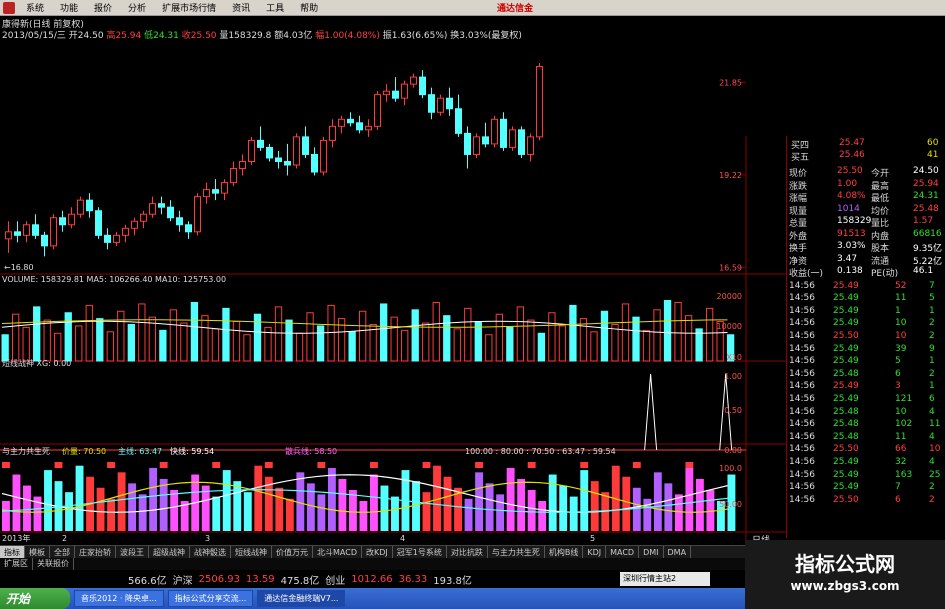  What do you see at coordinates (467, 552) in the screenshot?
I see `tab-12: 对比抗跌` at bounding box center [467, 552].